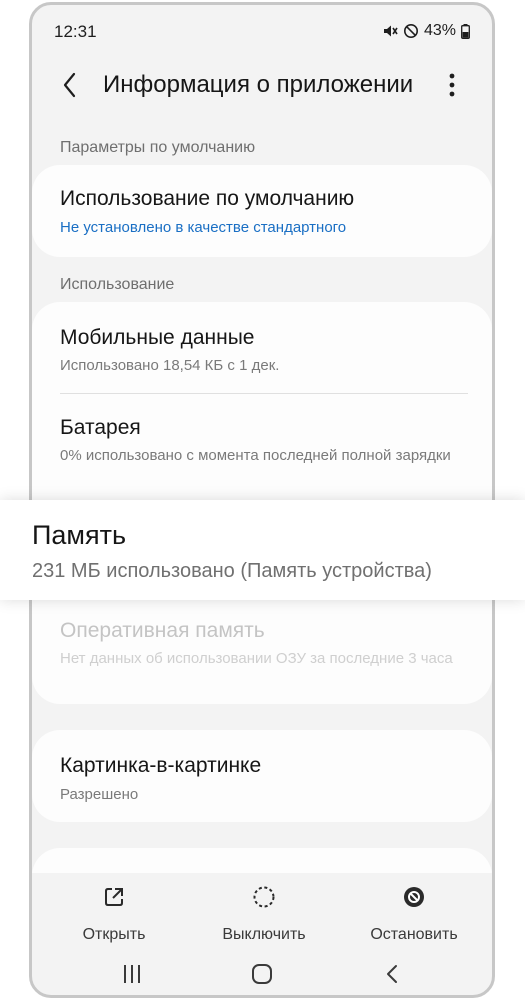 The height and width of the screenshot is (1000, 525). Describe the element at coordinates (264, 934) in the screenshot. I see `disable-label: Выключить` at that location.